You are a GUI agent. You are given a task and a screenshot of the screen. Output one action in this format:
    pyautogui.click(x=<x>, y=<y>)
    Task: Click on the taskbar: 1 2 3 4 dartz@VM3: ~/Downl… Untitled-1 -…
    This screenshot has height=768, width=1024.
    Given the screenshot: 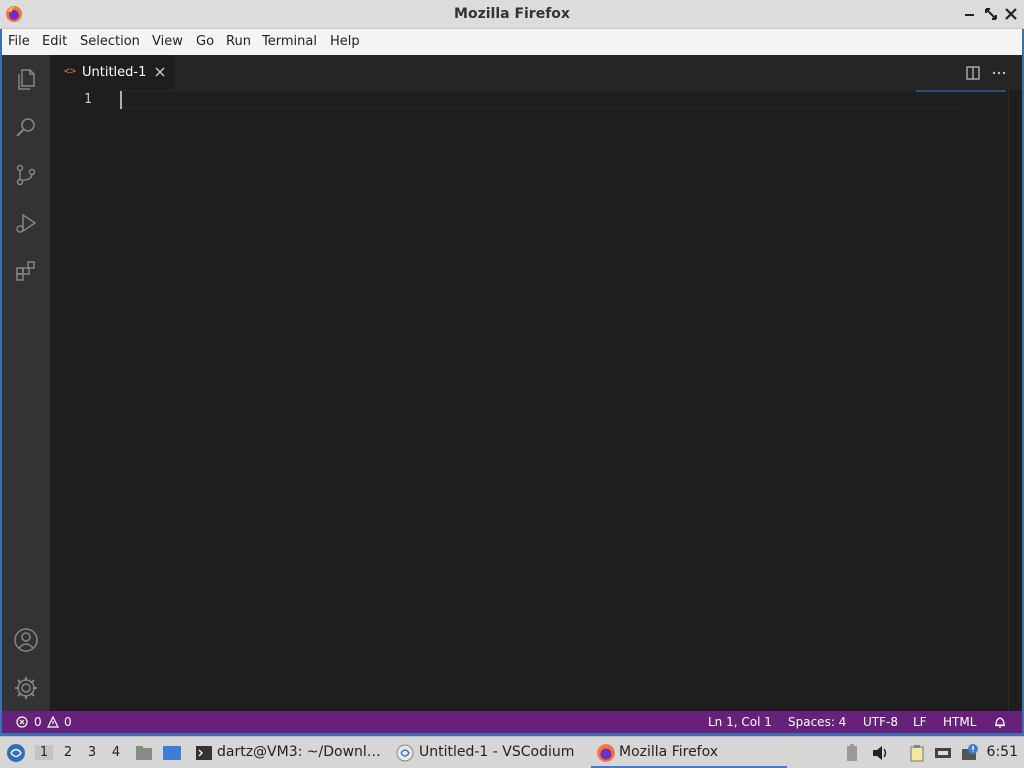 What is the action you would take?
    pyautogui.click(x=512, y=752)
    